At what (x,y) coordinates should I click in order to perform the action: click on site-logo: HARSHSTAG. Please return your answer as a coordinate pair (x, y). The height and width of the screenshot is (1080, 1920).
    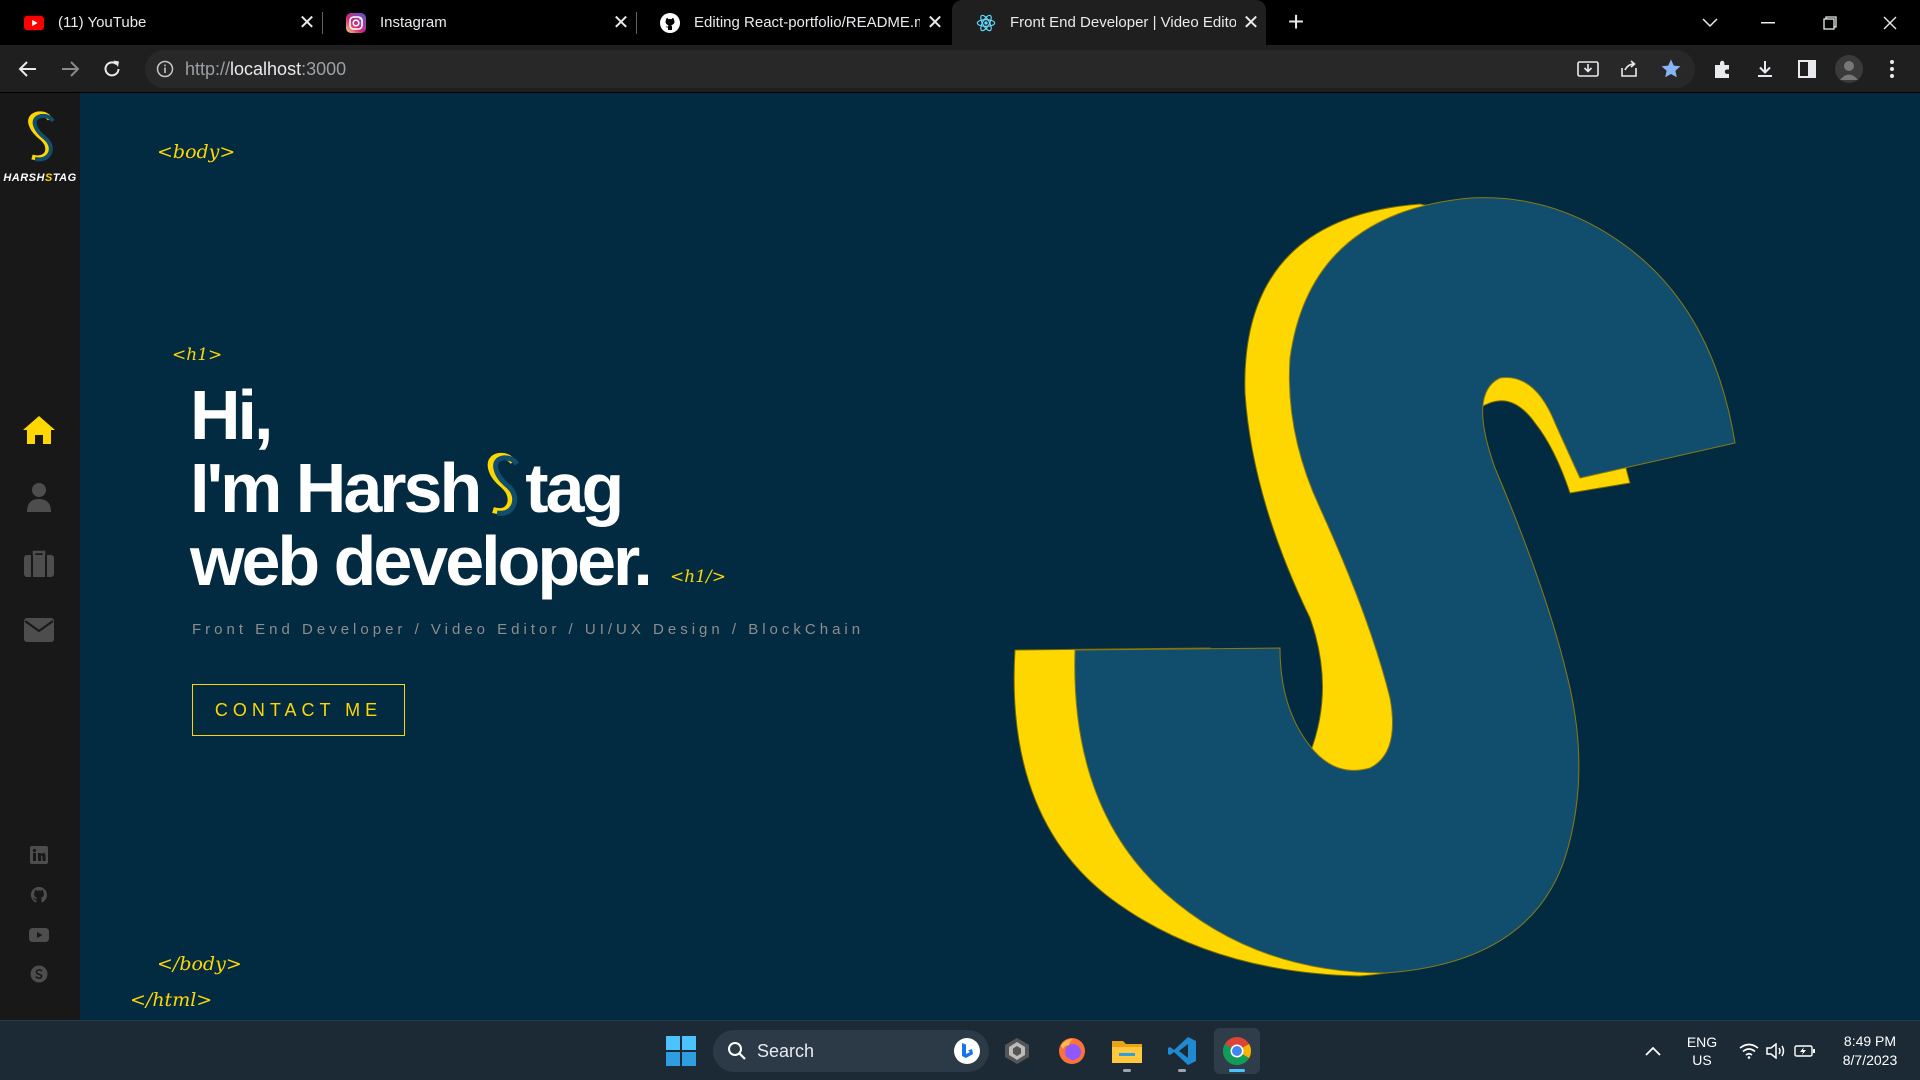
    Looking at the image, I should click on (40, 147).